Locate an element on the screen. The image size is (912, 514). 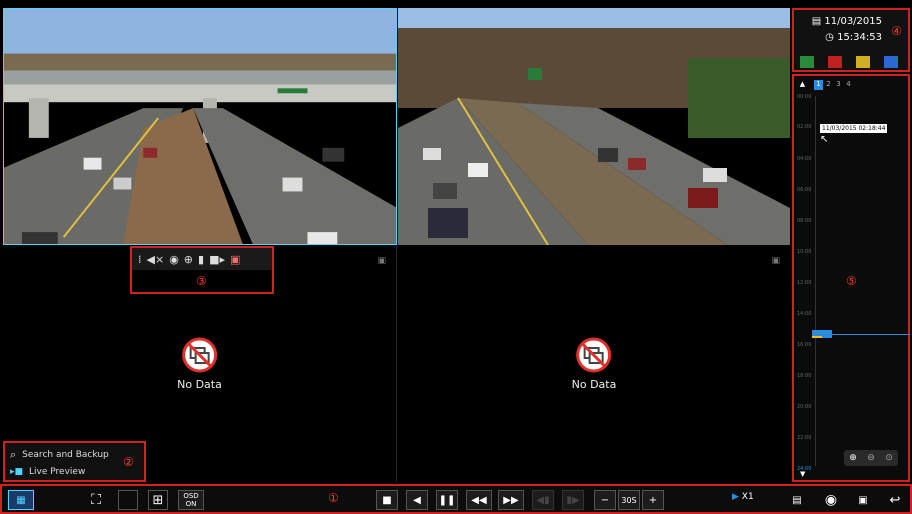
channel-tab-2: 2 is located at coordinates (828, 85).